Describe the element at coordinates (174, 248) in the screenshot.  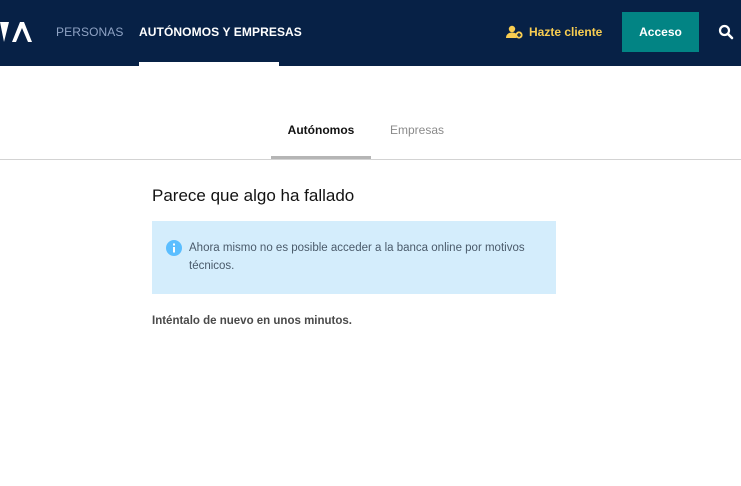
I see `info-icon` at that location.